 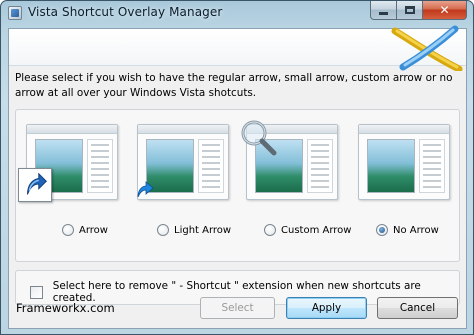 I want to click on radio-label: Arrow, so click(x=93, y=230).